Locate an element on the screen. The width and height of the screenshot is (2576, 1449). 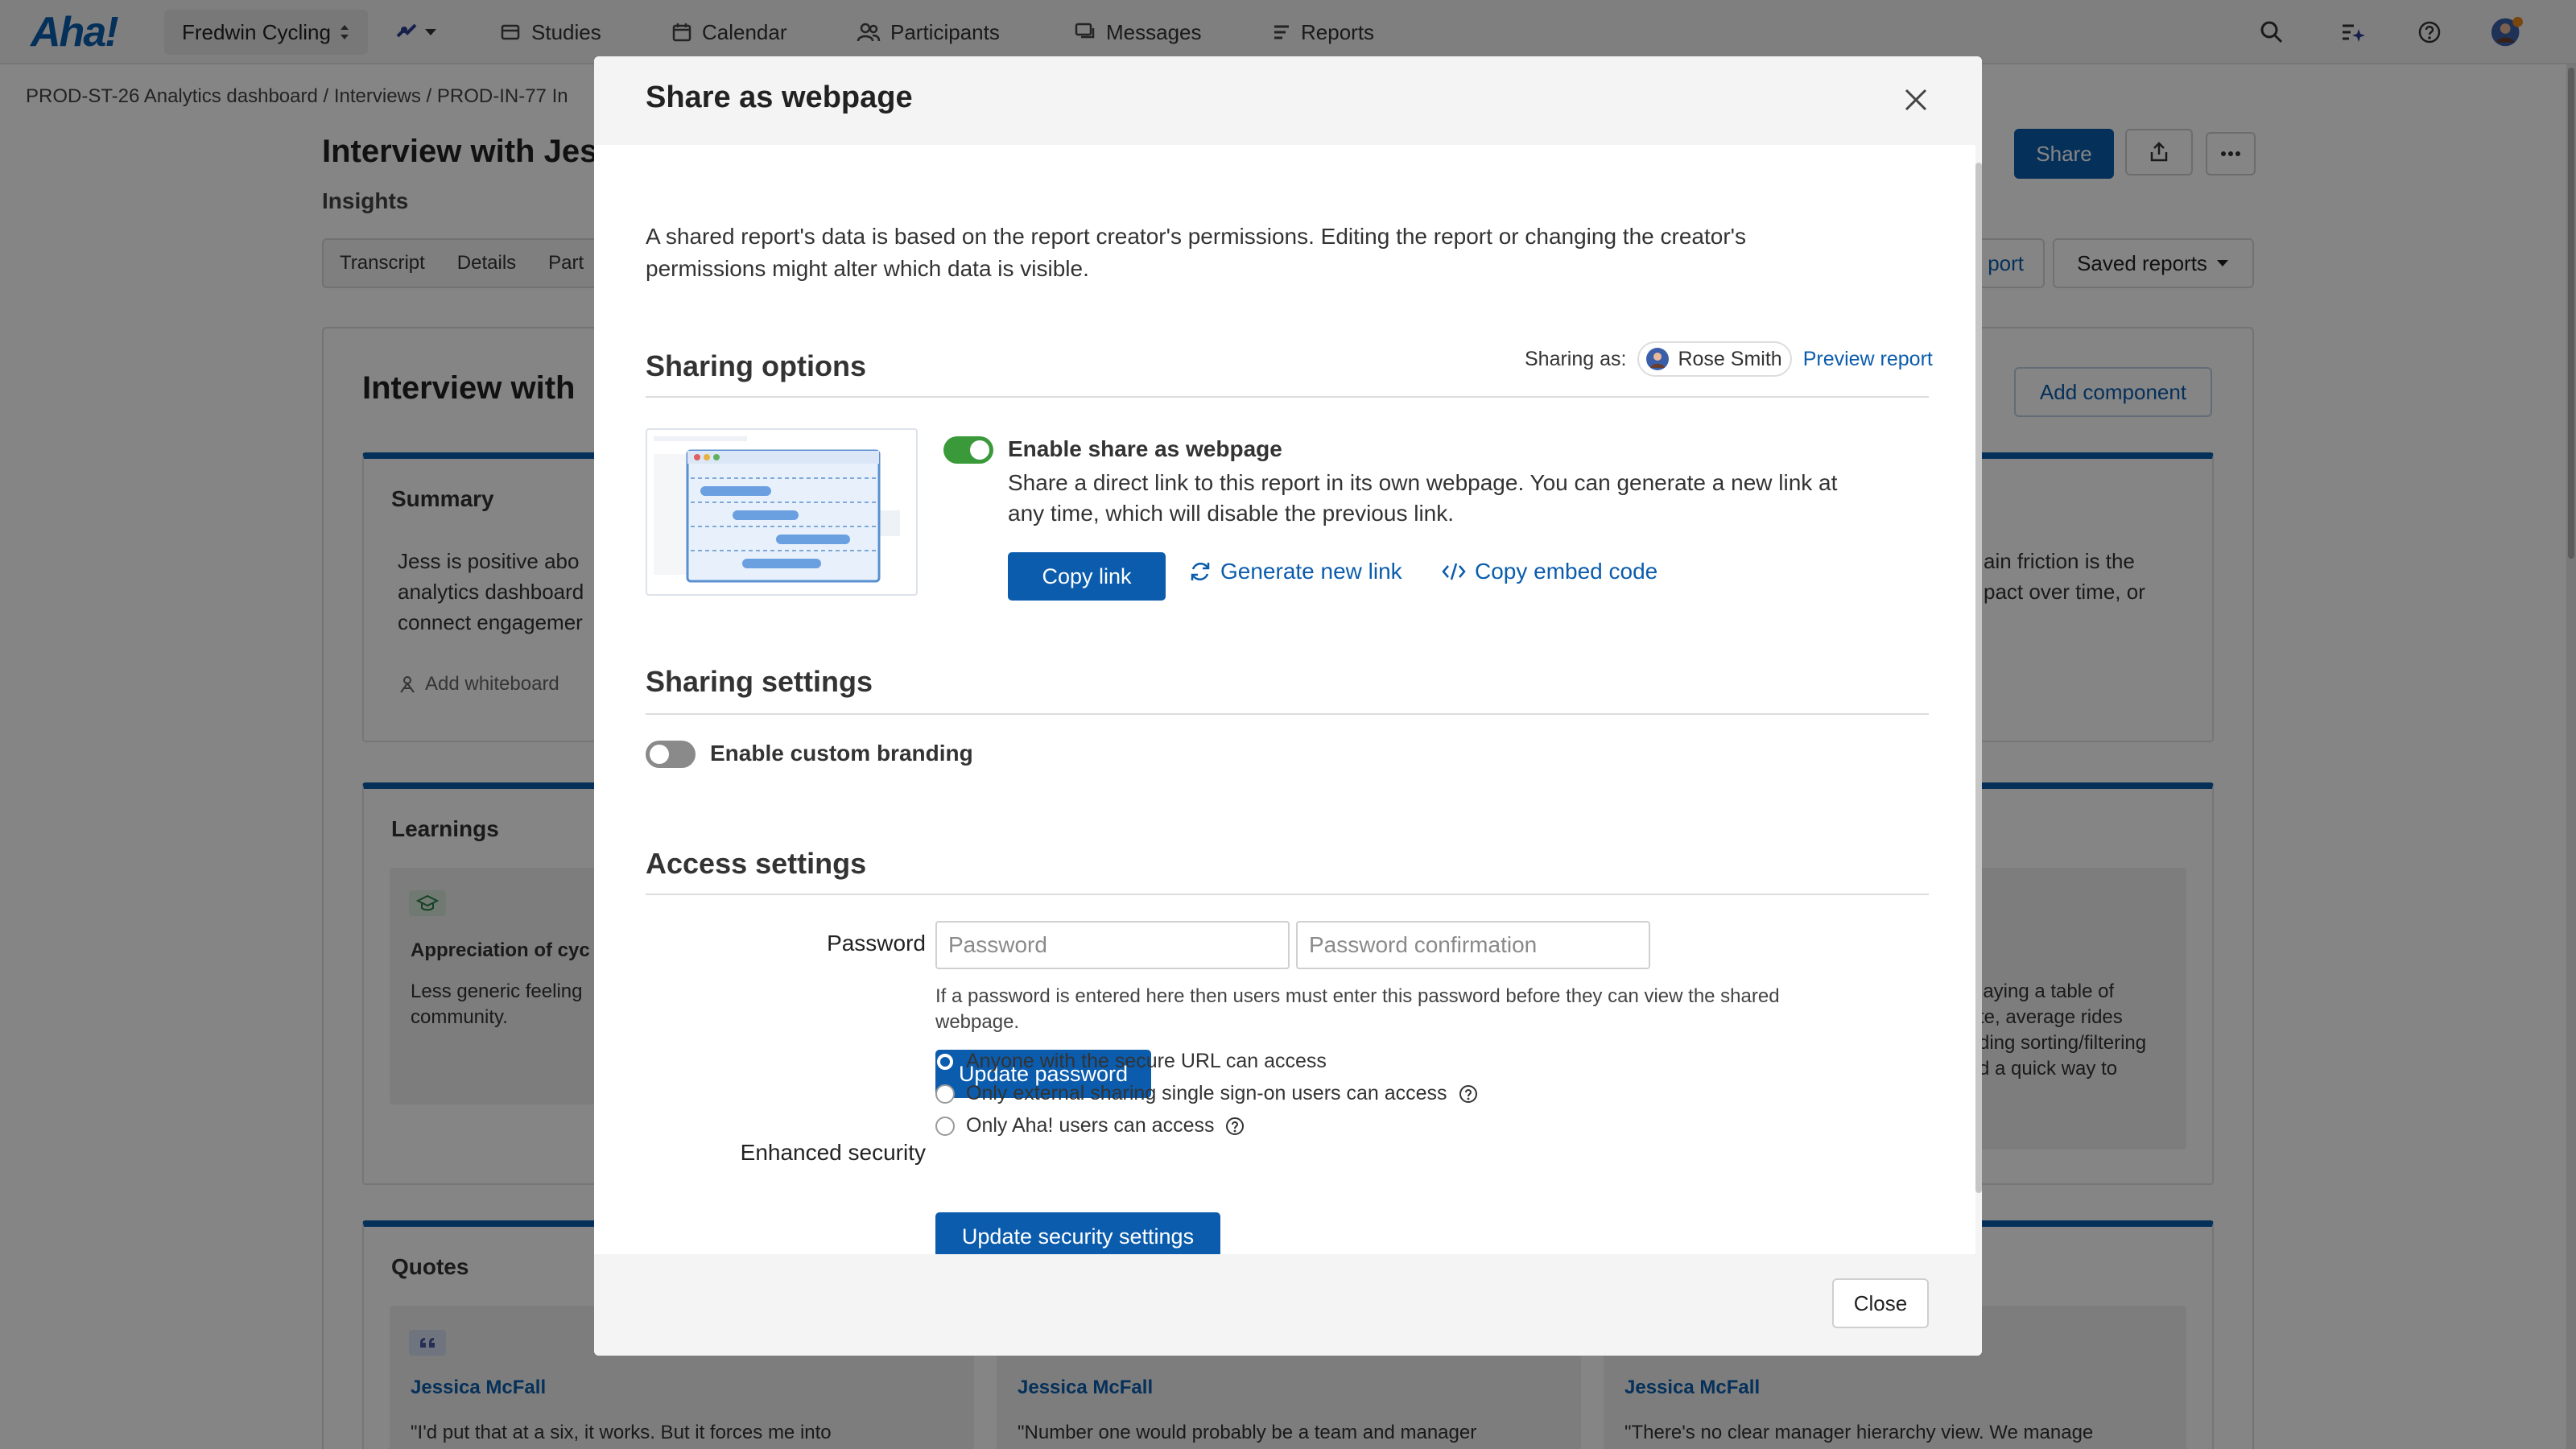
close-modal-button is located at coordinates (1916, 99).